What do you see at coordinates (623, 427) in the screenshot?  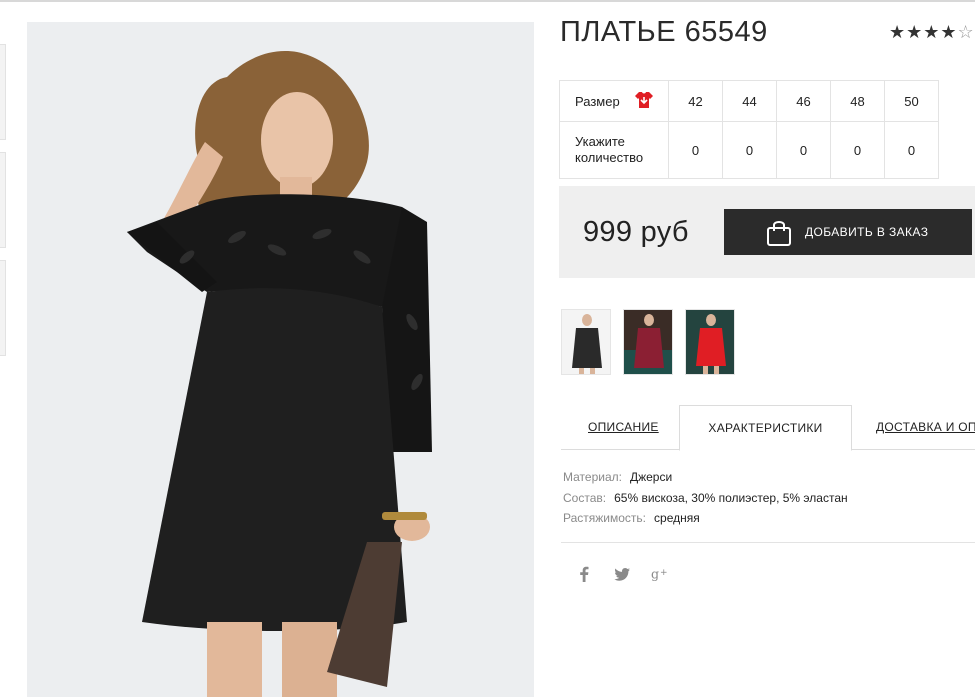 I see `tab-description: ОПИСАНИЕ` at bounding box center [623, 427].